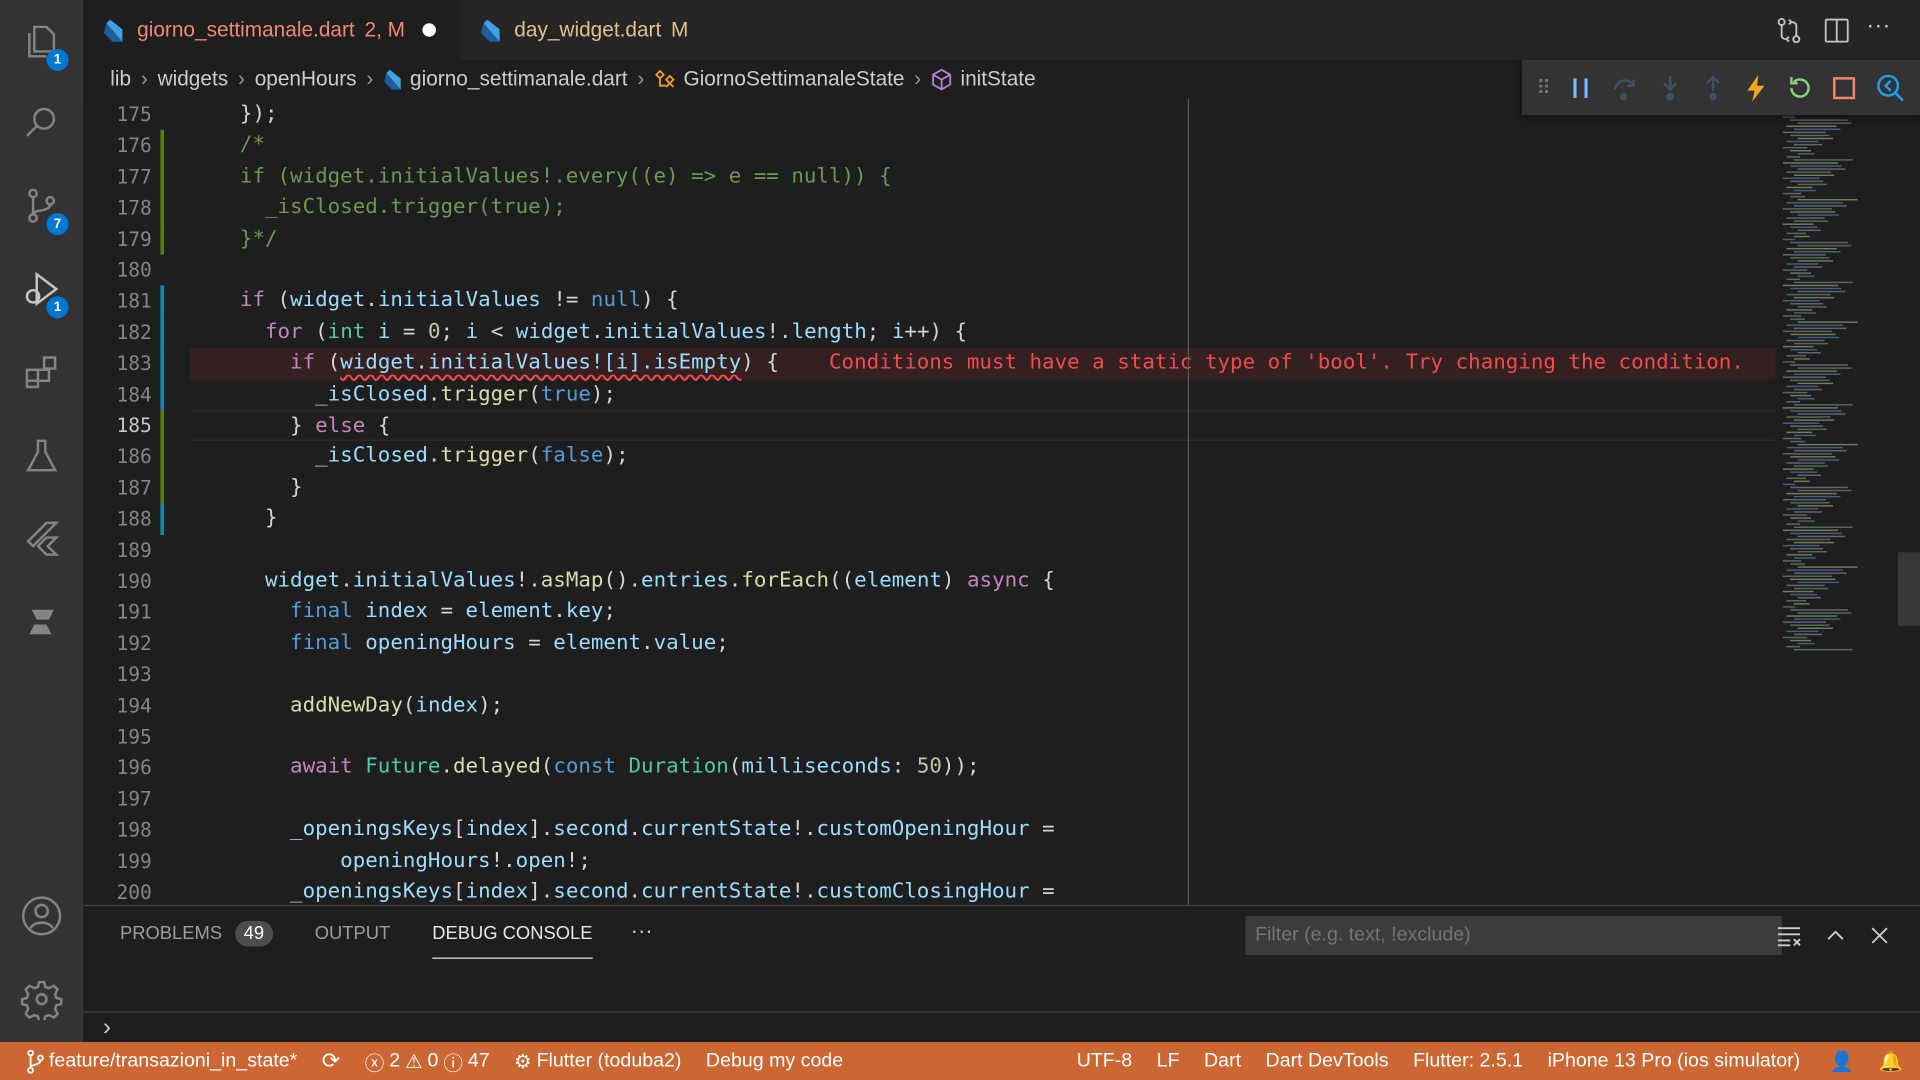 The width and height of the screenshot is (1920, 1080). Describe the element at coordinates (427, 1060) in the screenshot. I see `problems-item: ⓧ 2 ⚠ 0 ⓘ 47` at that location.